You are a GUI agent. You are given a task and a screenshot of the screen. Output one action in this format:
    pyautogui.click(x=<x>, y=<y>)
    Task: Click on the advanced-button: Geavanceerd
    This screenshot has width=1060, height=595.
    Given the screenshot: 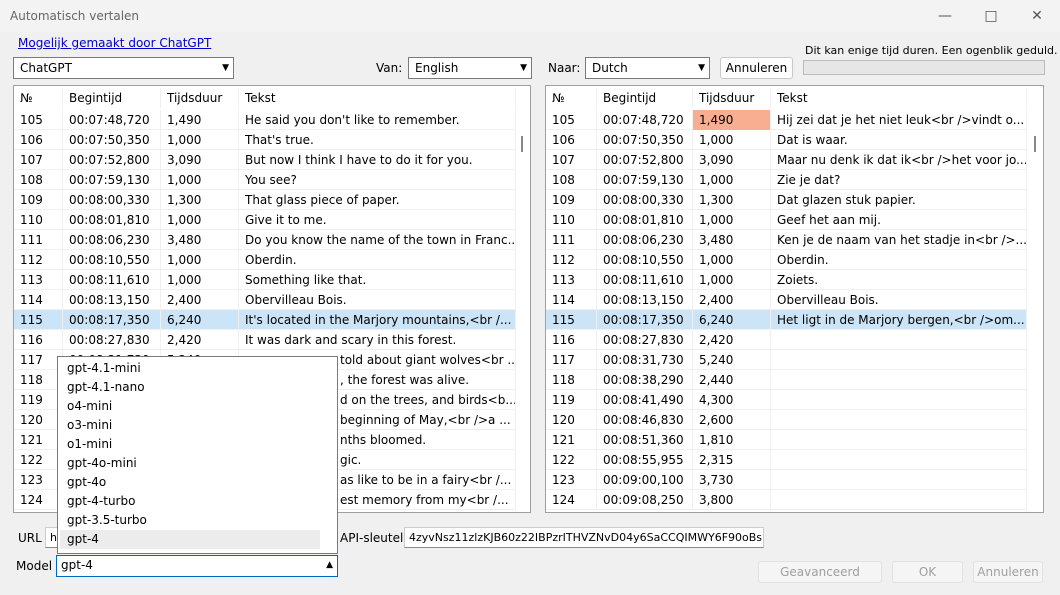 What is the action you would take?
    pyautogui.click(x=820, y=572)
    